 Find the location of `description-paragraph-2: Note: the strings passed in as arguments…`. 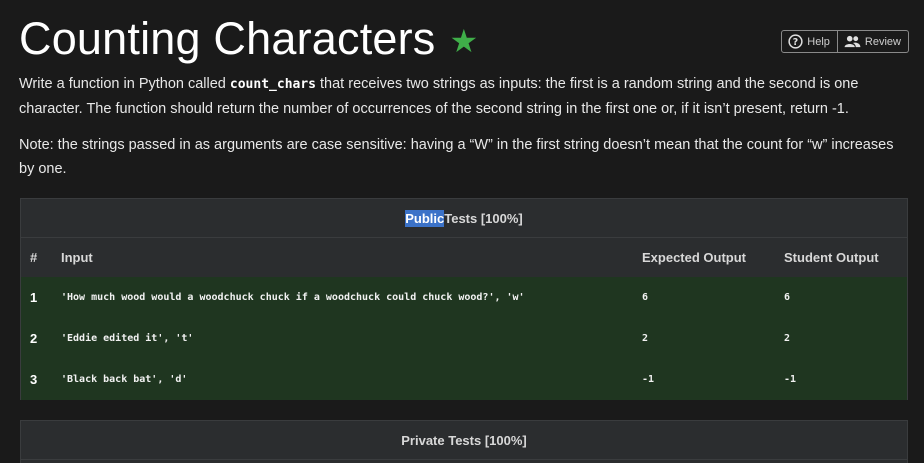

description-paragraph-2: Note: the strings passed in as arguments… is located at coordinates (456, 157).